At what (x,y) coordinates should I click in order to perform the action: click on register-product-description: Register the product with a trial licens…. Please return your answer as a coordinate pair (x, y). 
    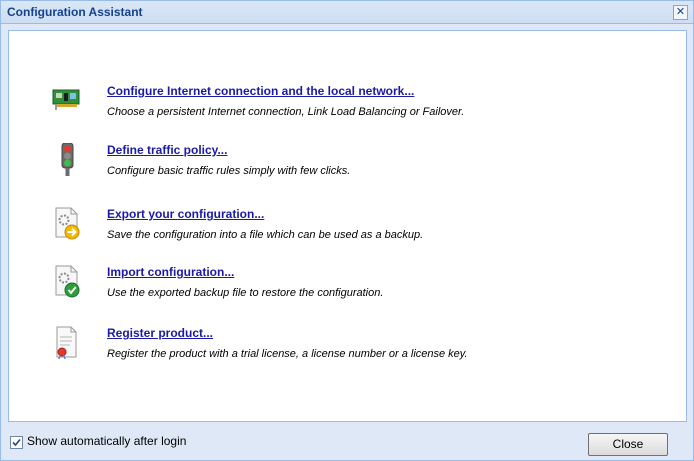
    Looking at the image, I should click on (287, 354).